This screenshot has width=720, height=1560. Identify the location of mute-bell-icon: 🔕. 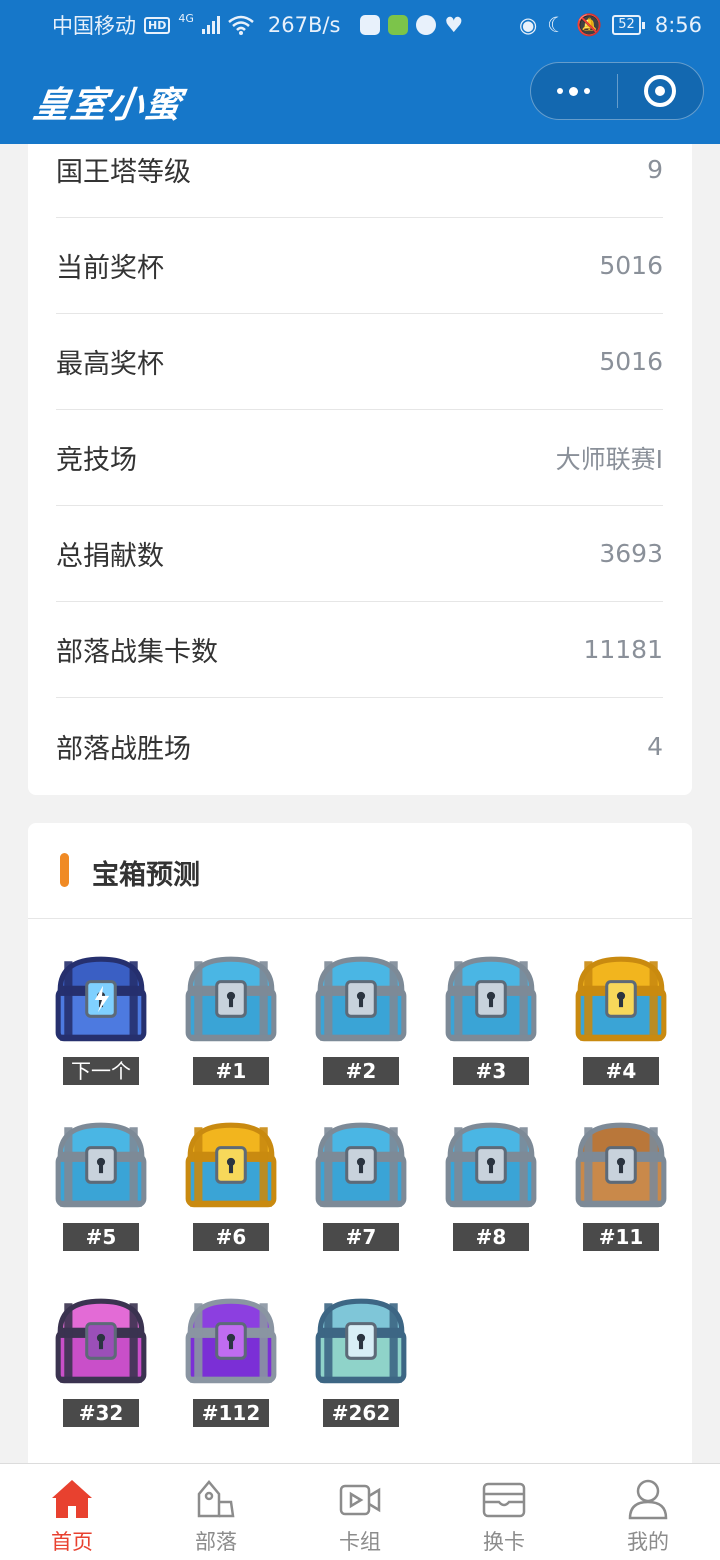
(589, 24).